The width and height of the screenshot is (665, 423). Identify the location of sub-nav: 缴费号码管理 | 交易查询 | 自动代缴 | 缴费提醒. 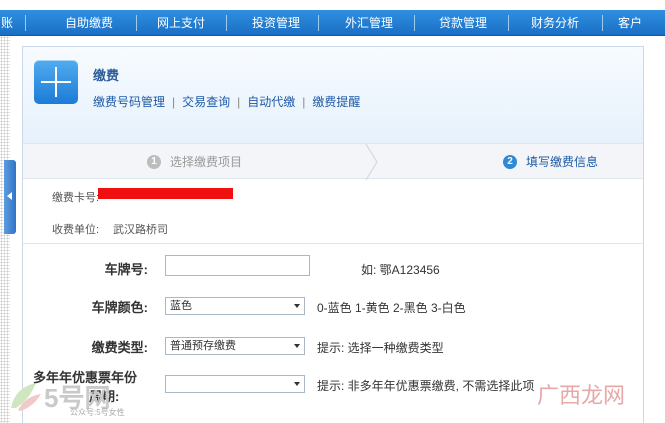
(227, 101).